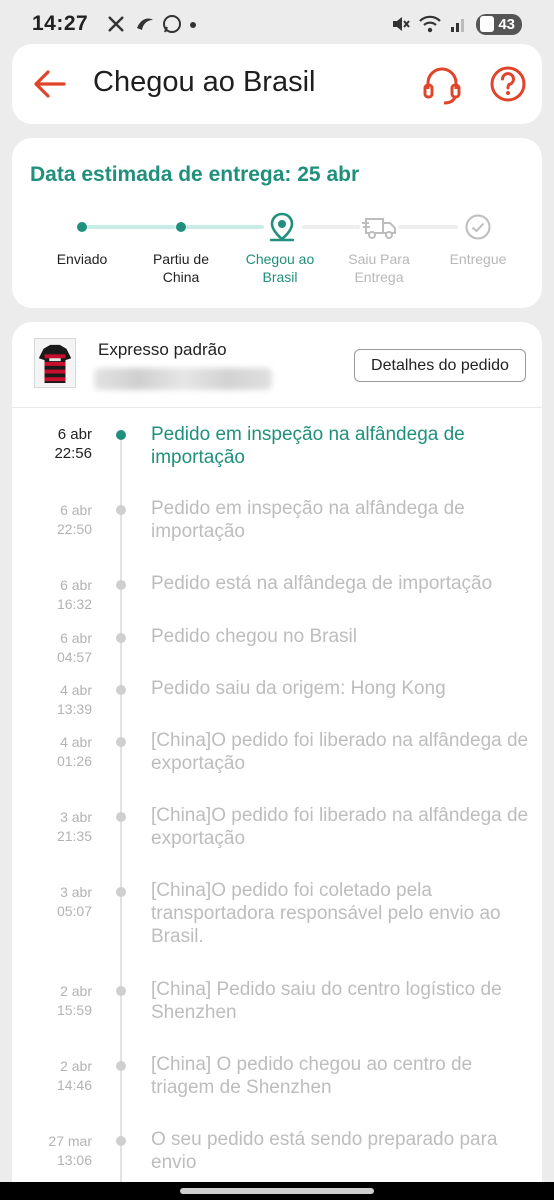 The height and width of the screenshot is (1200, 554). Describe the element at coordinates (508, 84) in the screenshot. I see `help-icon` at that location.